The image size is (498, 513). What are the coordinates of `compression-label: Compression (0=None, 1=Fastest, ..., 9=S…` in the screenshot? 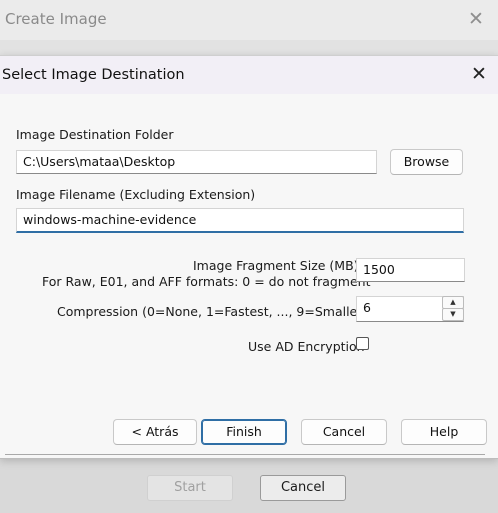 It's located at (215, 311).